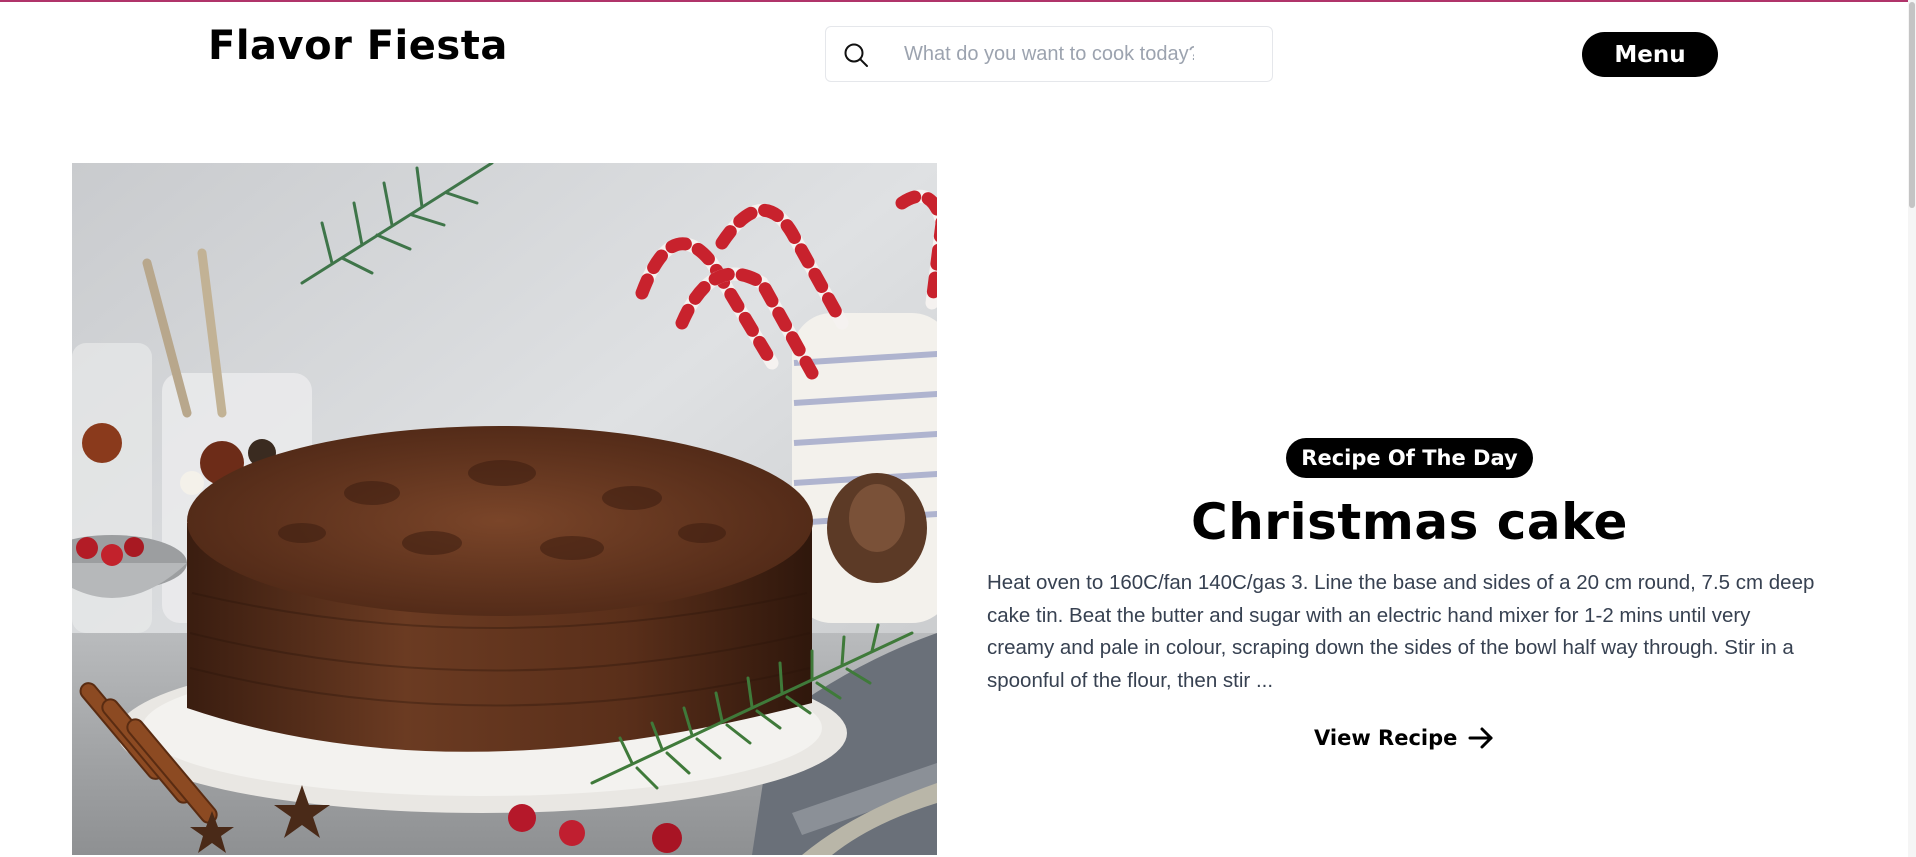 The width and height of the screenshot is (1916, 857). I want to click on scrollbar-thumb, so click(1912, 105).